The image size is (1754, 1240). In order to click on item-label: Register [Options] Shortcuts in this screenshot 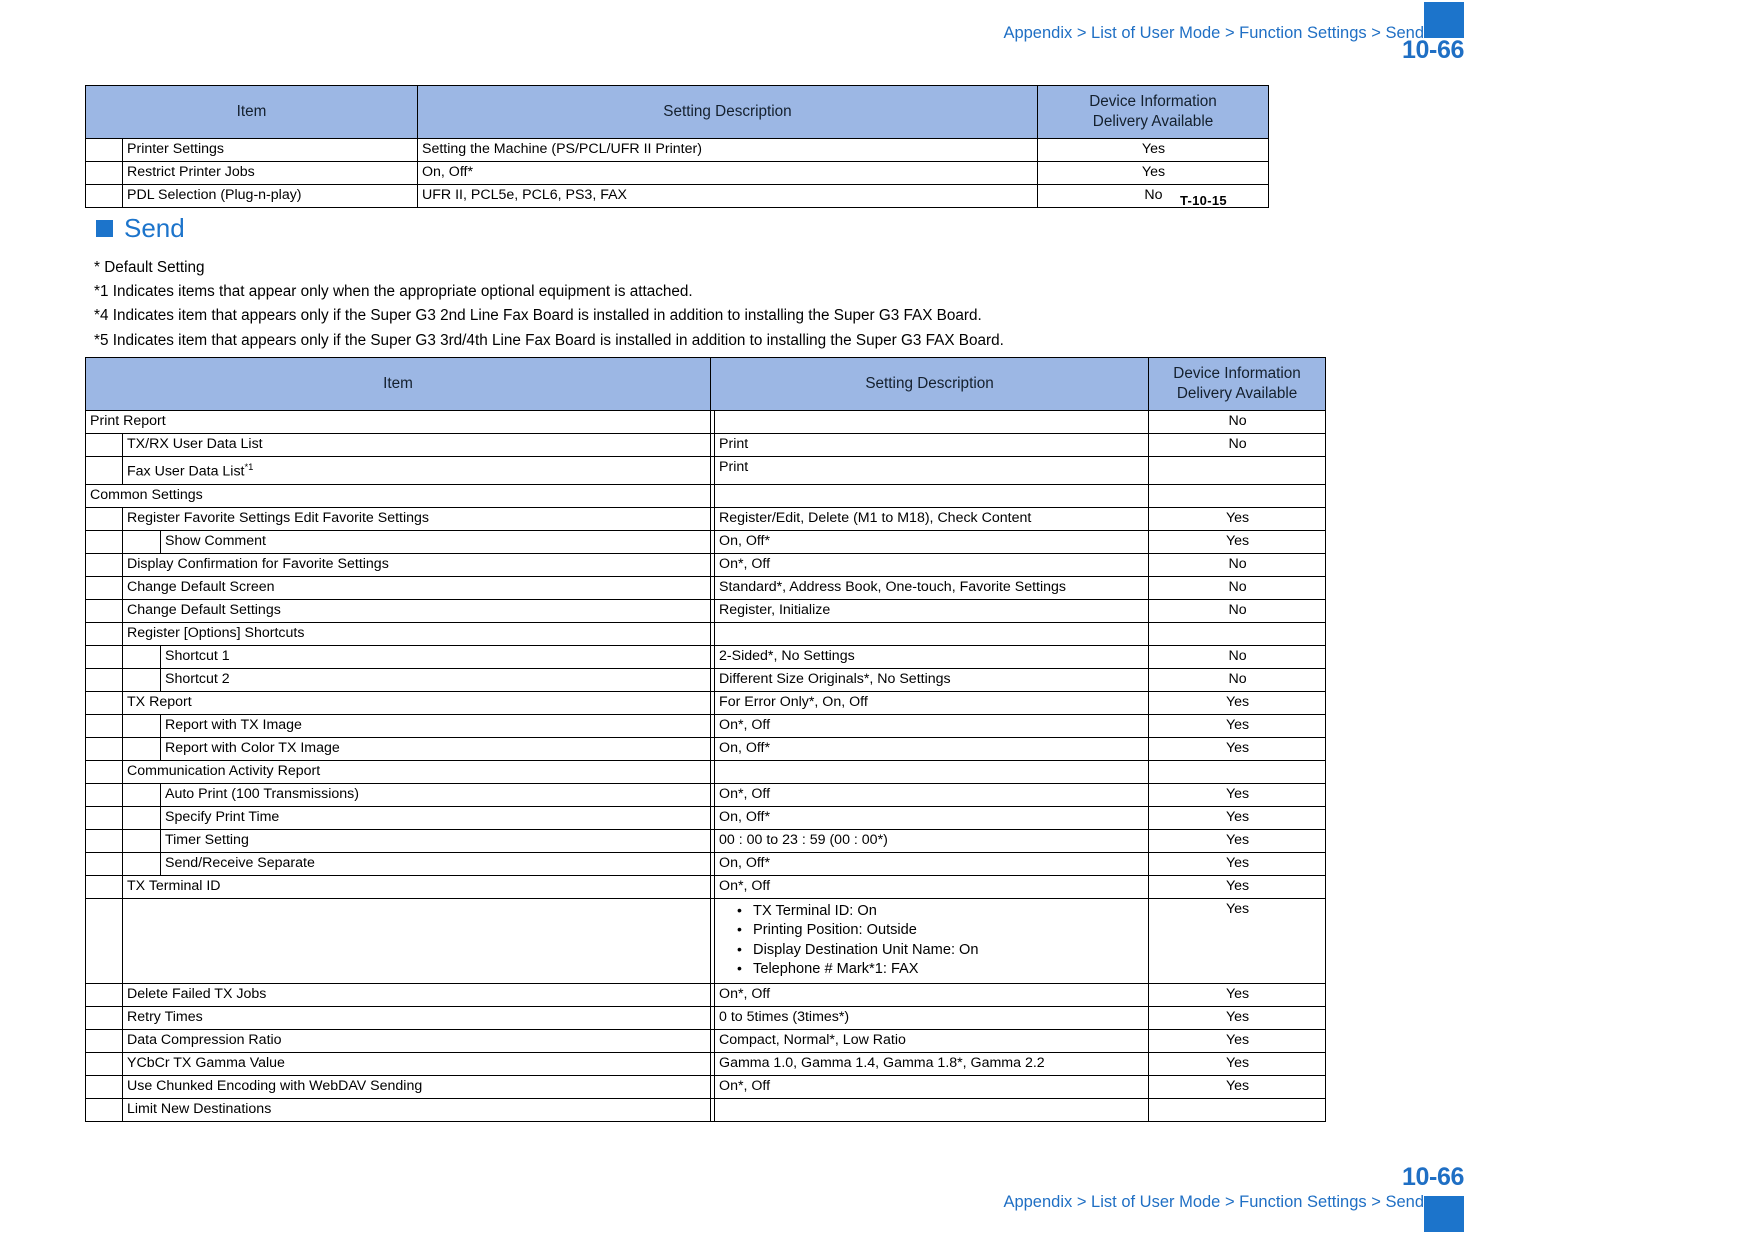, I will do `click(216, 632)`.